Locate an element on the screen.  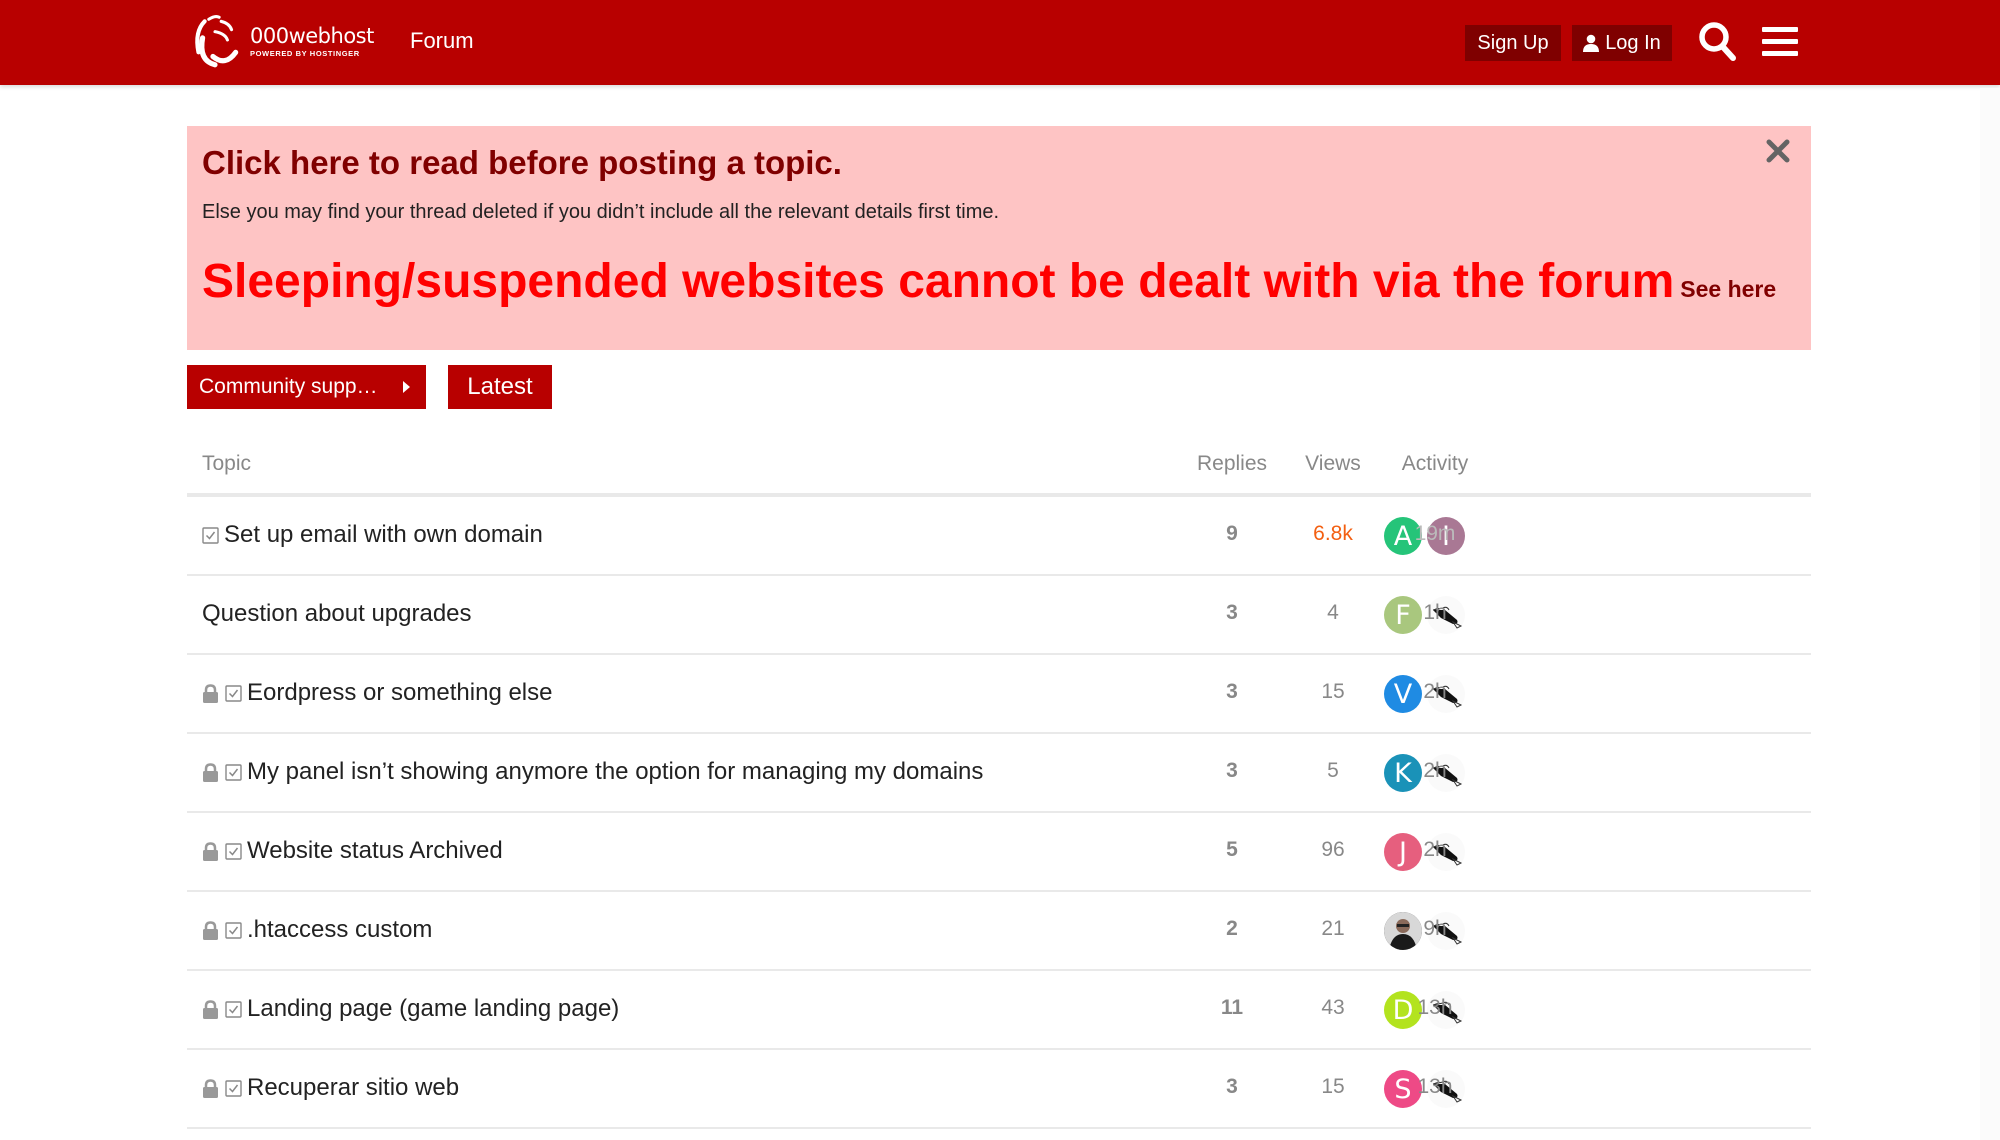
user-icon is located at coordinates (1591, 43).